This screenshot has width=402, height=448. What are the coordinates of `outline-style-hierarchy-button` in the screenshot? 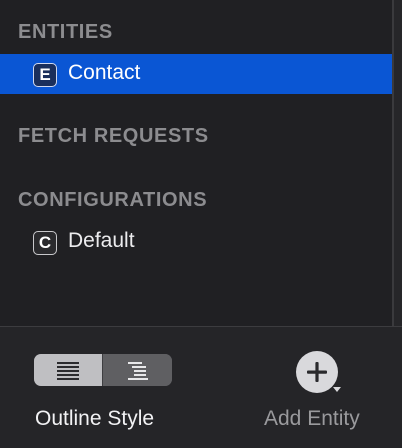 It's located at (137, 370).